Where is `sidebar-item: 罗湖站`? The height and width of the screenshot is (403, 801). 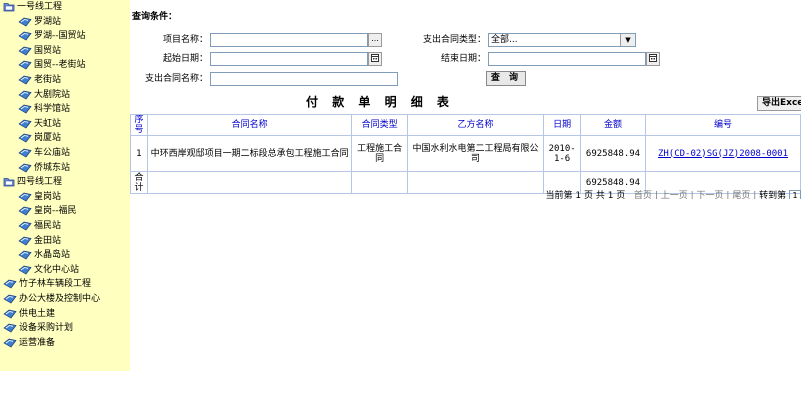 sidebar-item: 罗湖站 is located at coordinates (39, 22).